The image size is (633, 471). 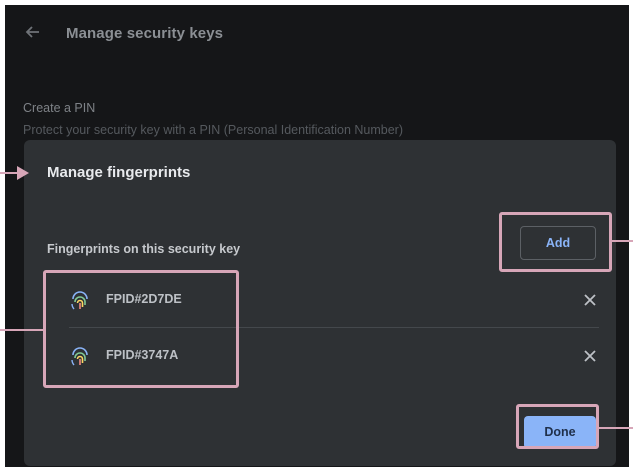 What do you see at coordinates (23, 173) in the screenshot?
I see `annotation-arrowhead-icon` at bounding box center [23, 173].